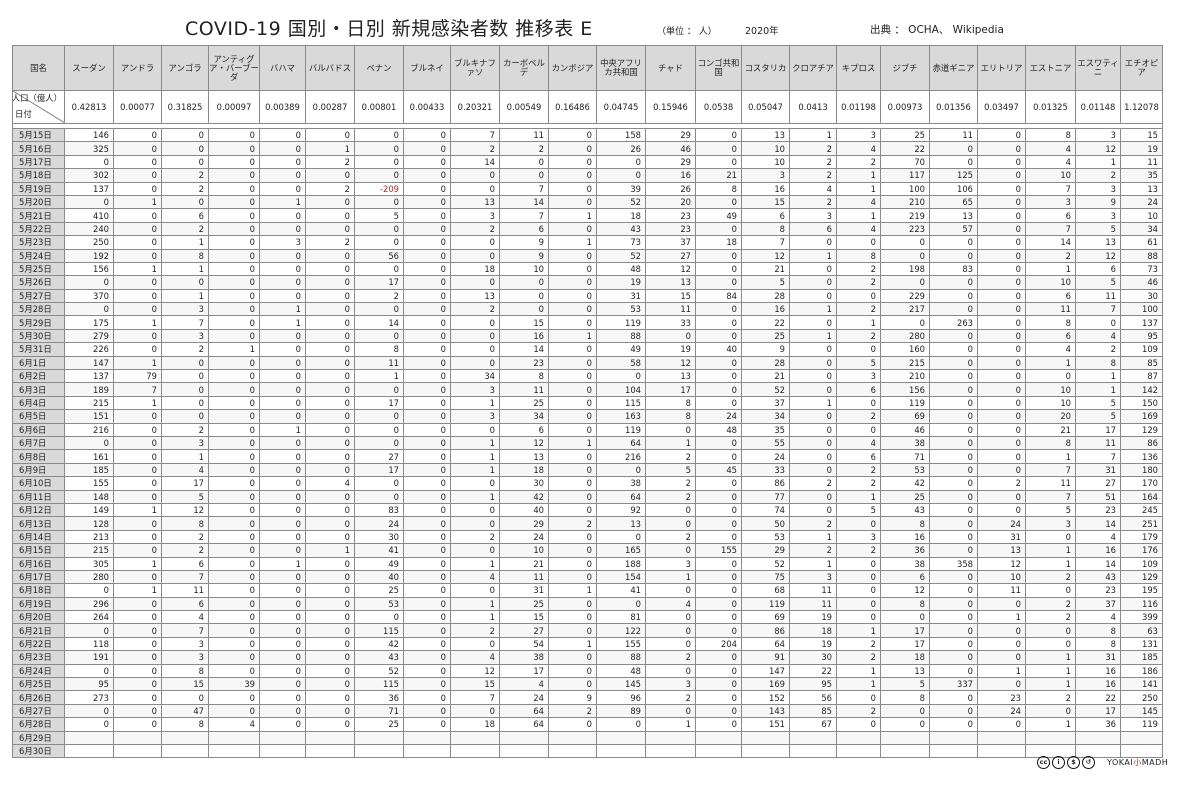  I want to click on value-cell: 69, so click(765, 617).